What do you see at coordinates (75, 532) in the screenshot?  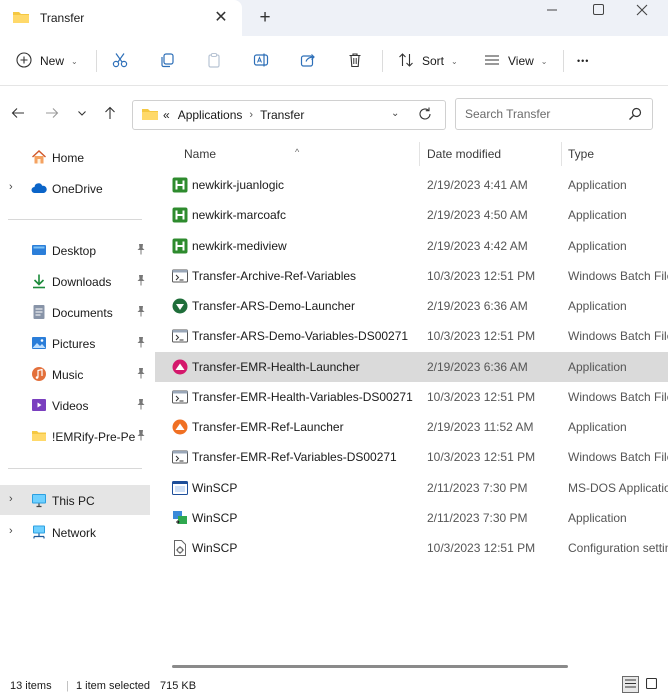 I see `sidebar-item-network: › Network` at bounding box center [75, 532].